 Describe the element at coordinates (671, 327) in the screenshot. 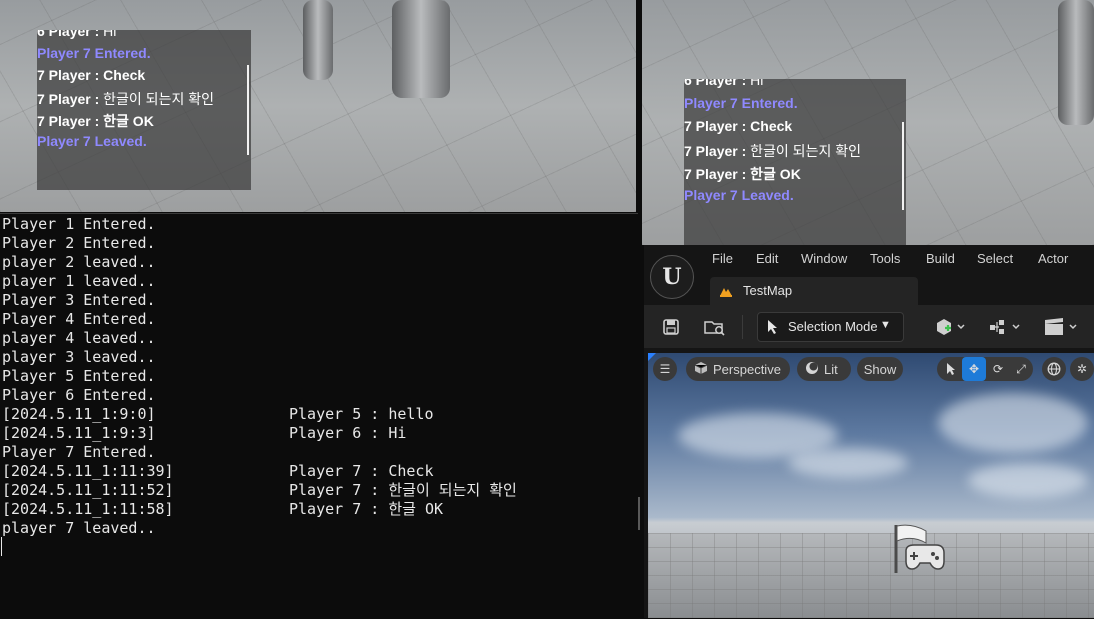

I see `save-icon` at that location.